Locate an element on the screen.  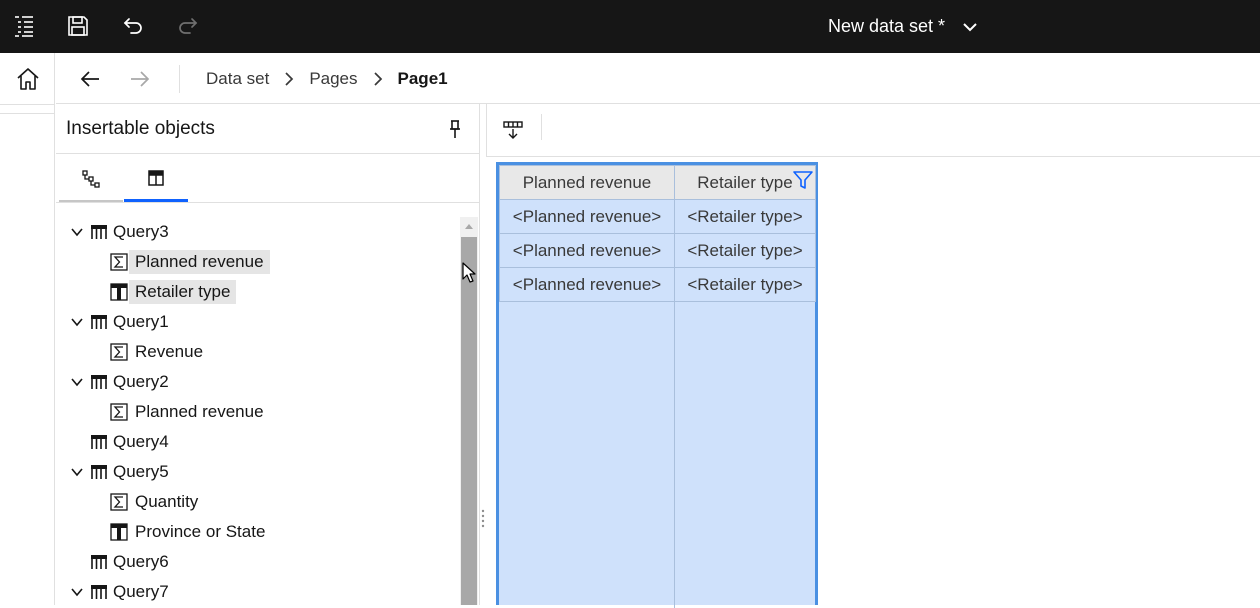
tab-source is located at coordinates (91, 182).